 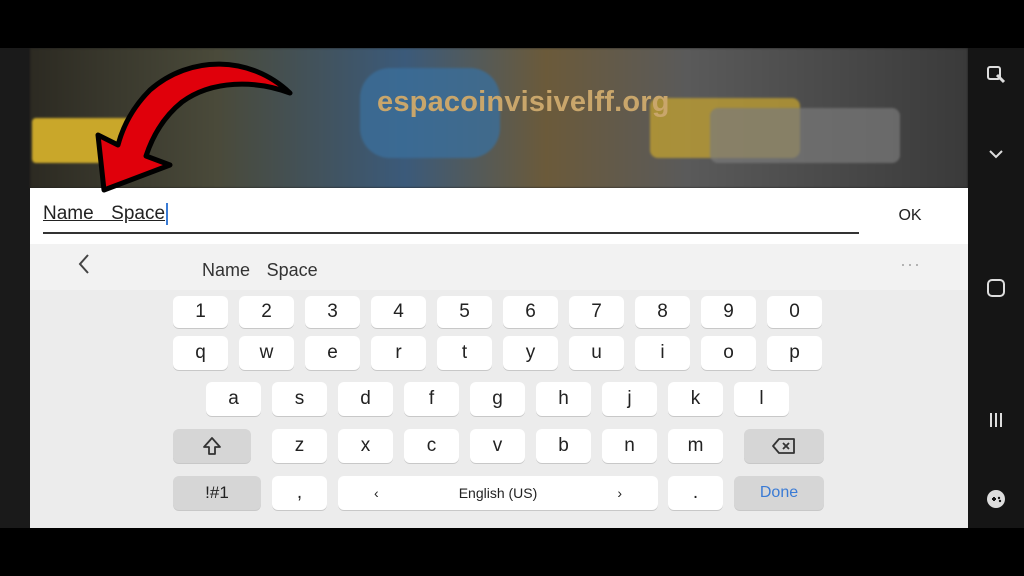 I want to click on screenshot-tool-icon, so click(x=996, y=76).